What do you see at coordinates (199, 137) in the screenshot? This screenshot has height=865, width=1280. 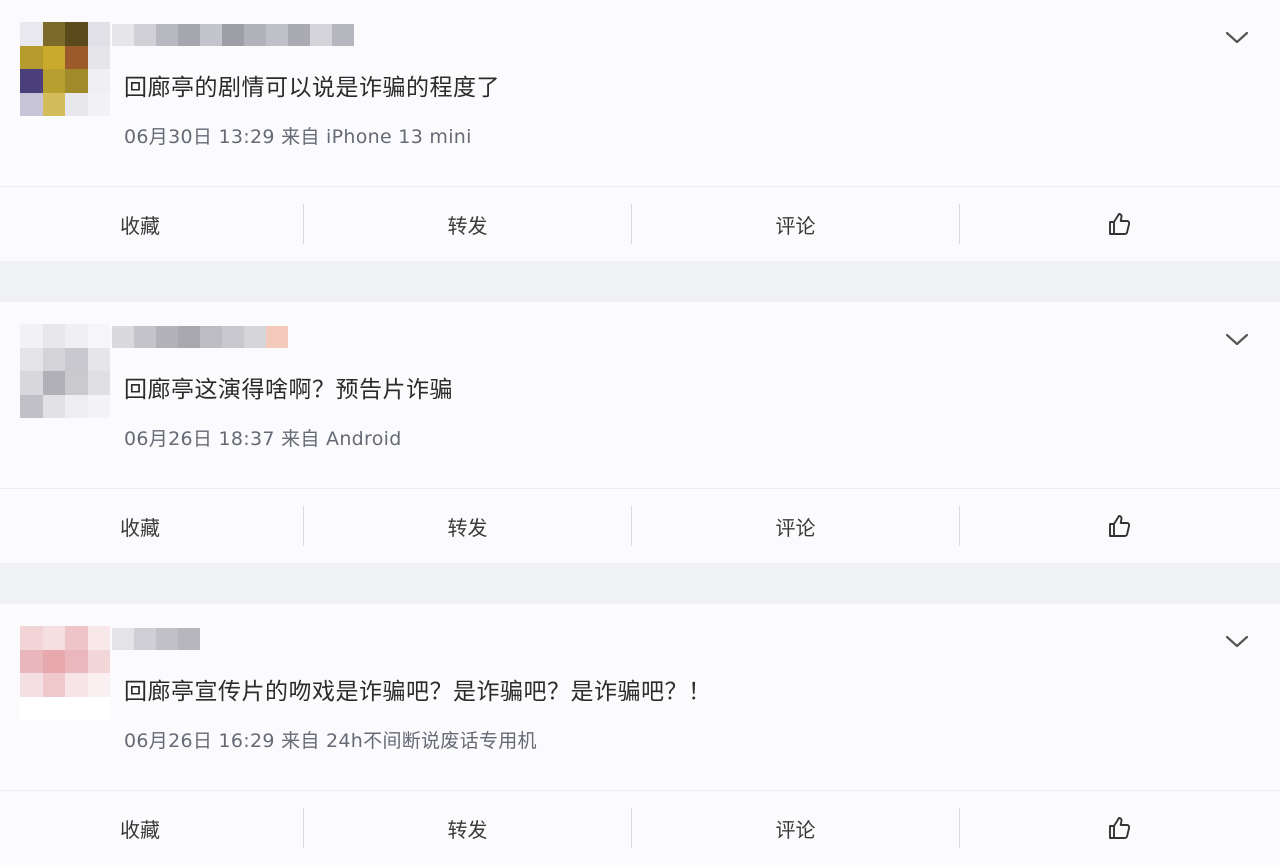 I see `comment-date: 06月30日 13:29` at bounding box center [199, 137].